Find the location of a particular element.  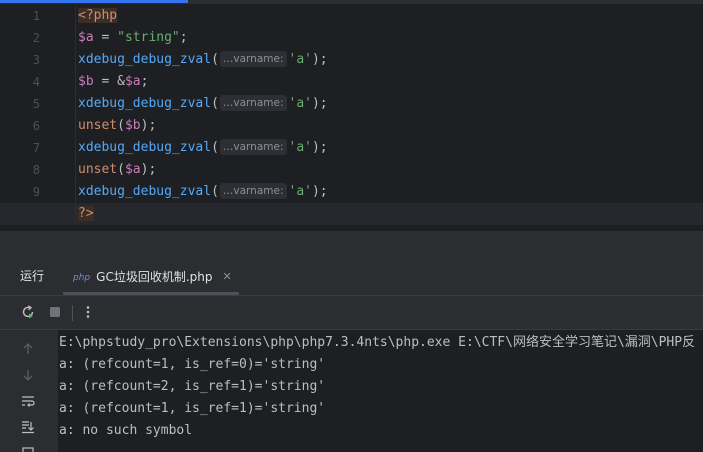

editor-tab-indicator is located at coordinates (94, 1).